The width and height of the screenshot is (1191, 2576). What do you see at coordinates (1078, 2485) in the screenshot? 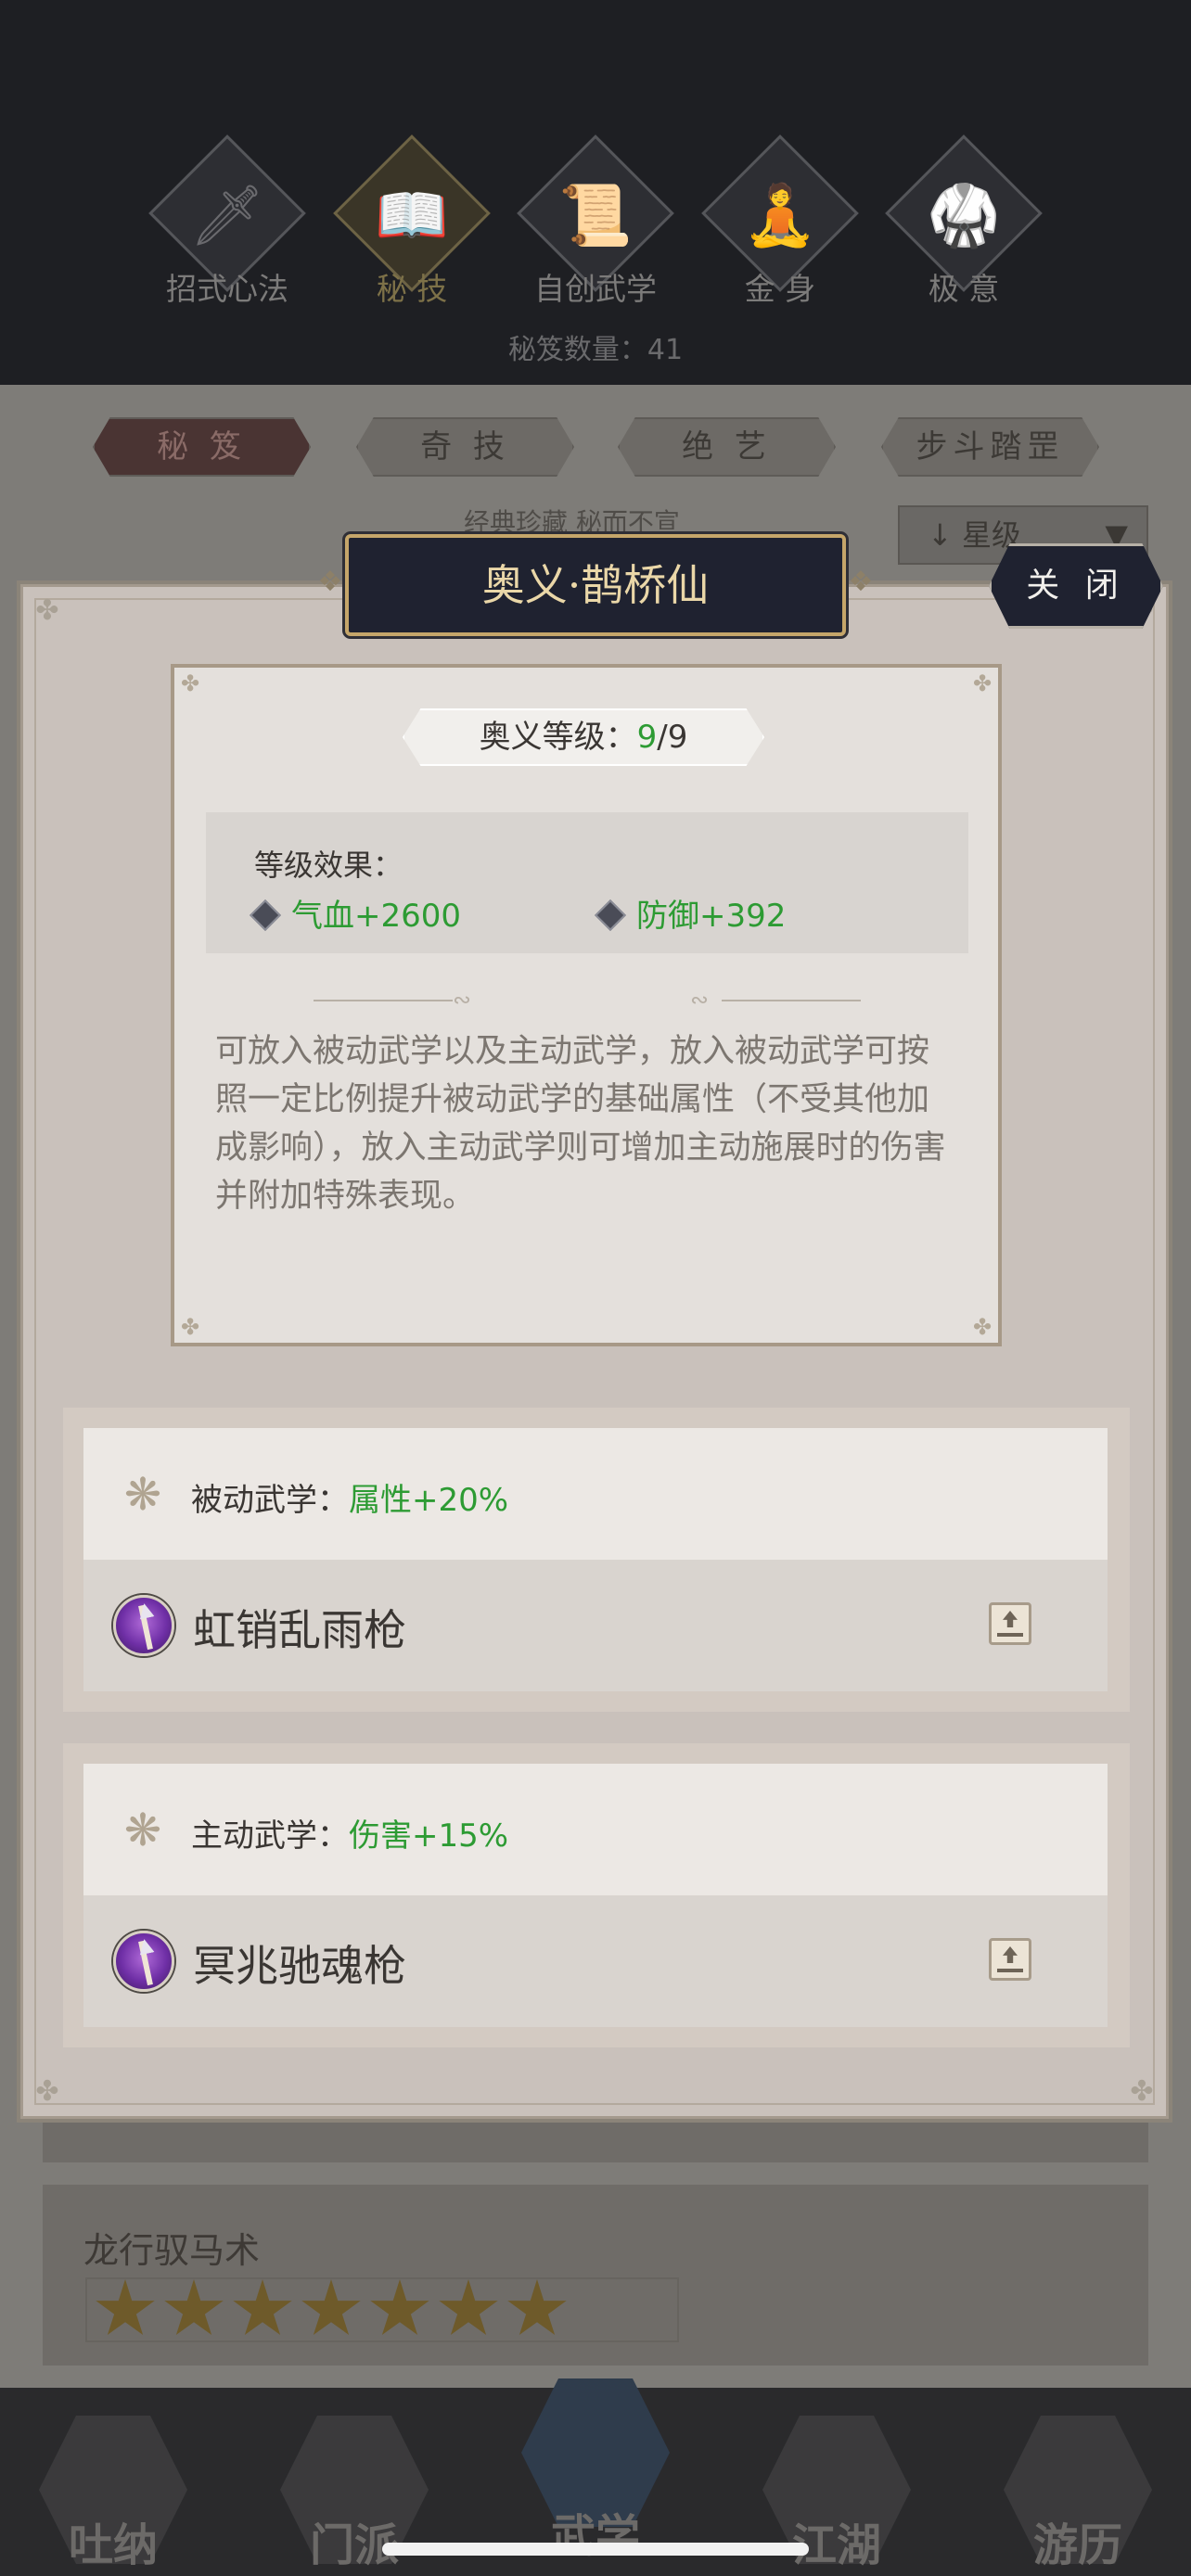
I see `nav-travel: 游历` at bounding box center [1078, 2485].